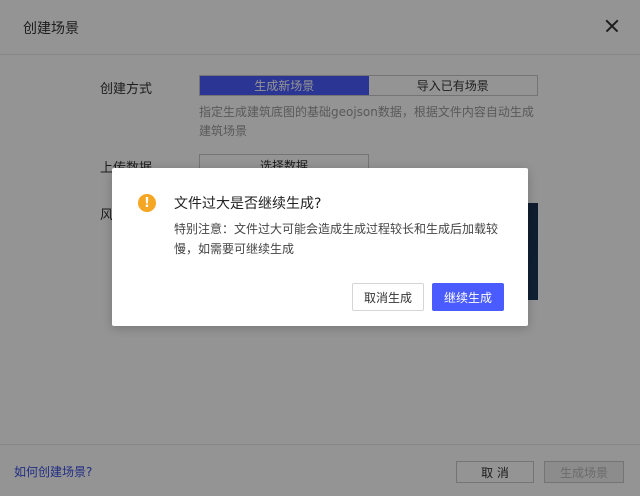  I want to click on confirm-content: 特别注意：文件过大可能会造成生成过程较长和生成后加载较慢，如需要可继续生成, so click(336, 239).